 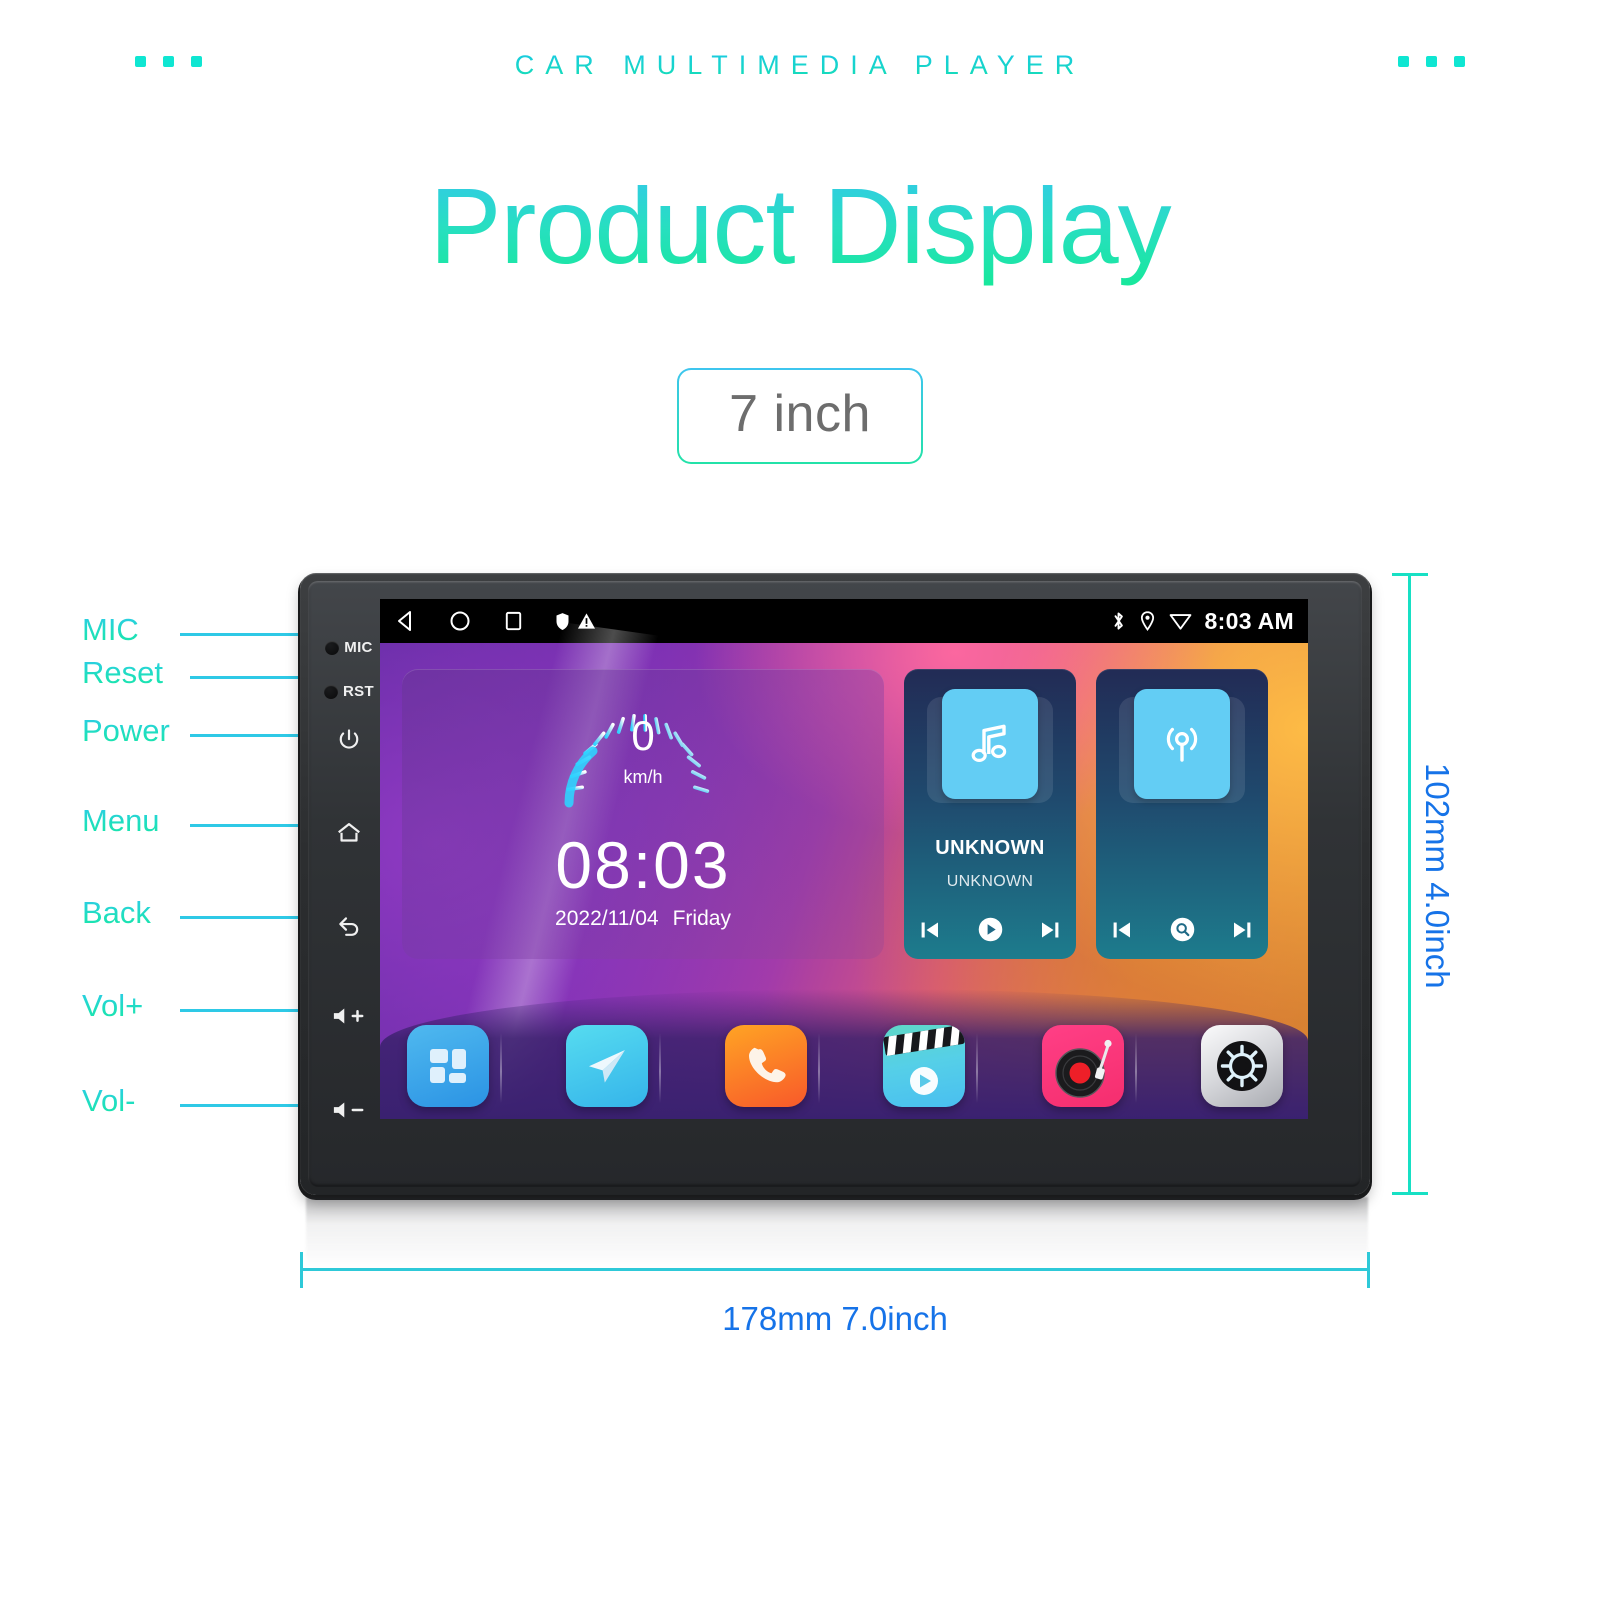 I want to click on video-icon, so click(x=924, y=1066).